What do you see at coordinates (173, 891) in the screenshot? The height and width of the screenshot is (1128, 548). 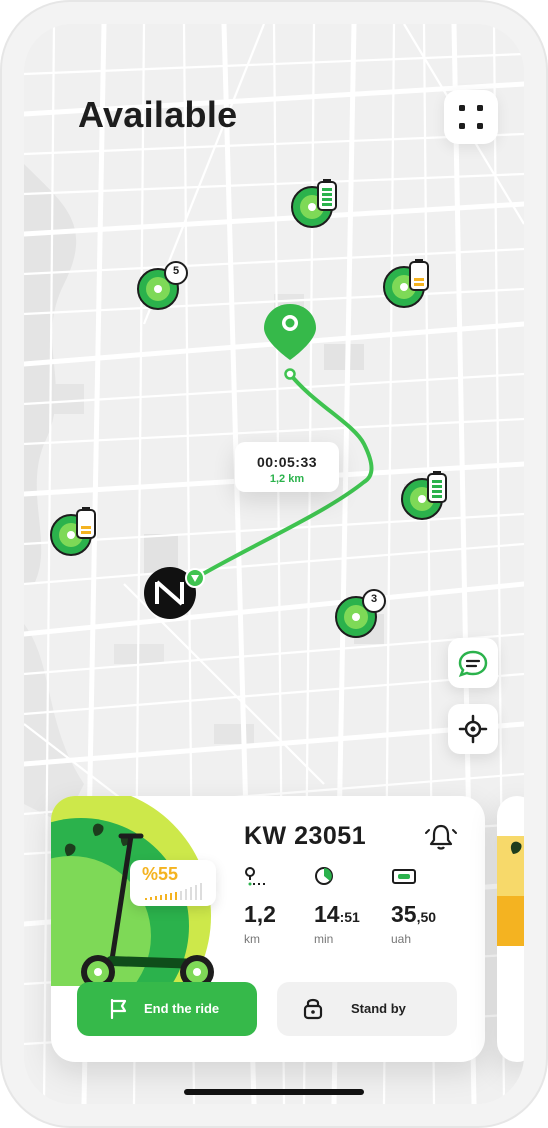 I see `battery-bars-icon` at bounding box center [173, 891].